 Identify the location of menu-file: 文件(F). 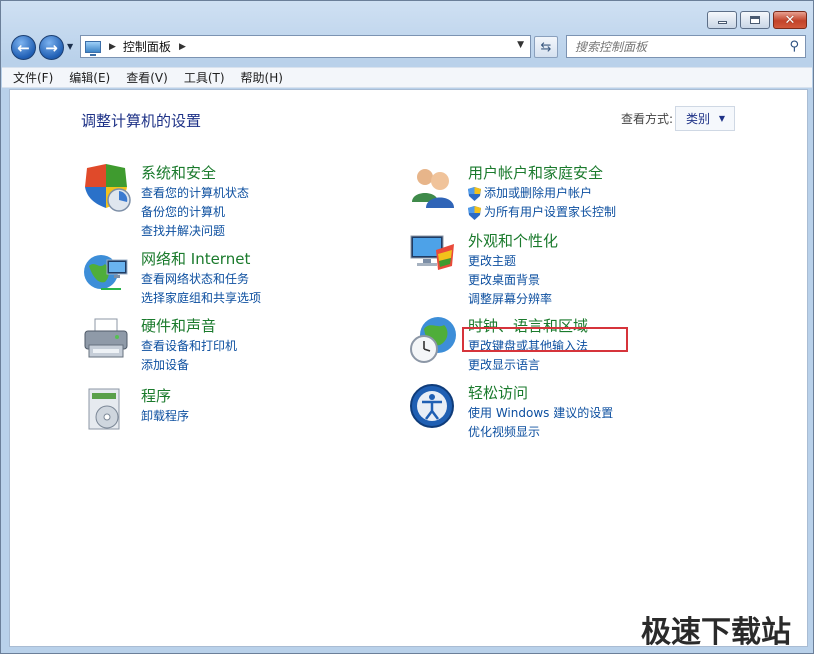
(33, 77).